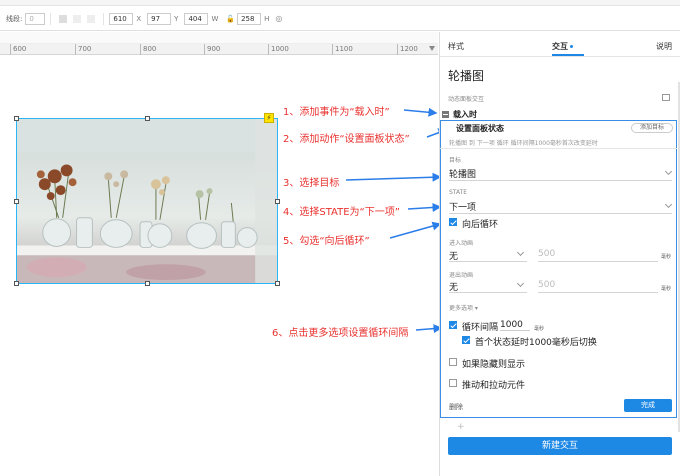  I want to click on loop-interval-input, so click(515, 325).